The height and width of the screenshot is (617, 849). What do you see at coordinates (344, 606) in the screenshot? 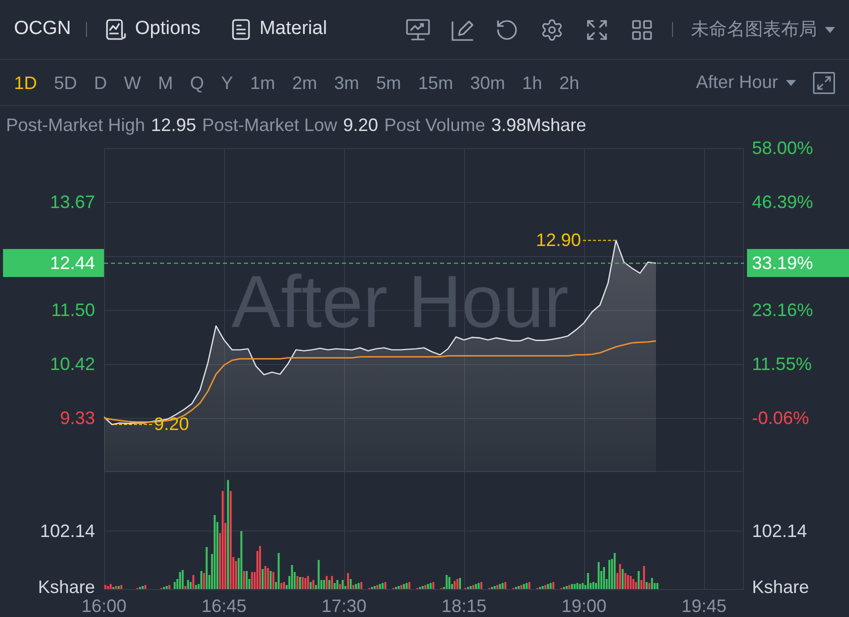
I see `time-axis-label: 17:30` at bounding box center [344, 606].